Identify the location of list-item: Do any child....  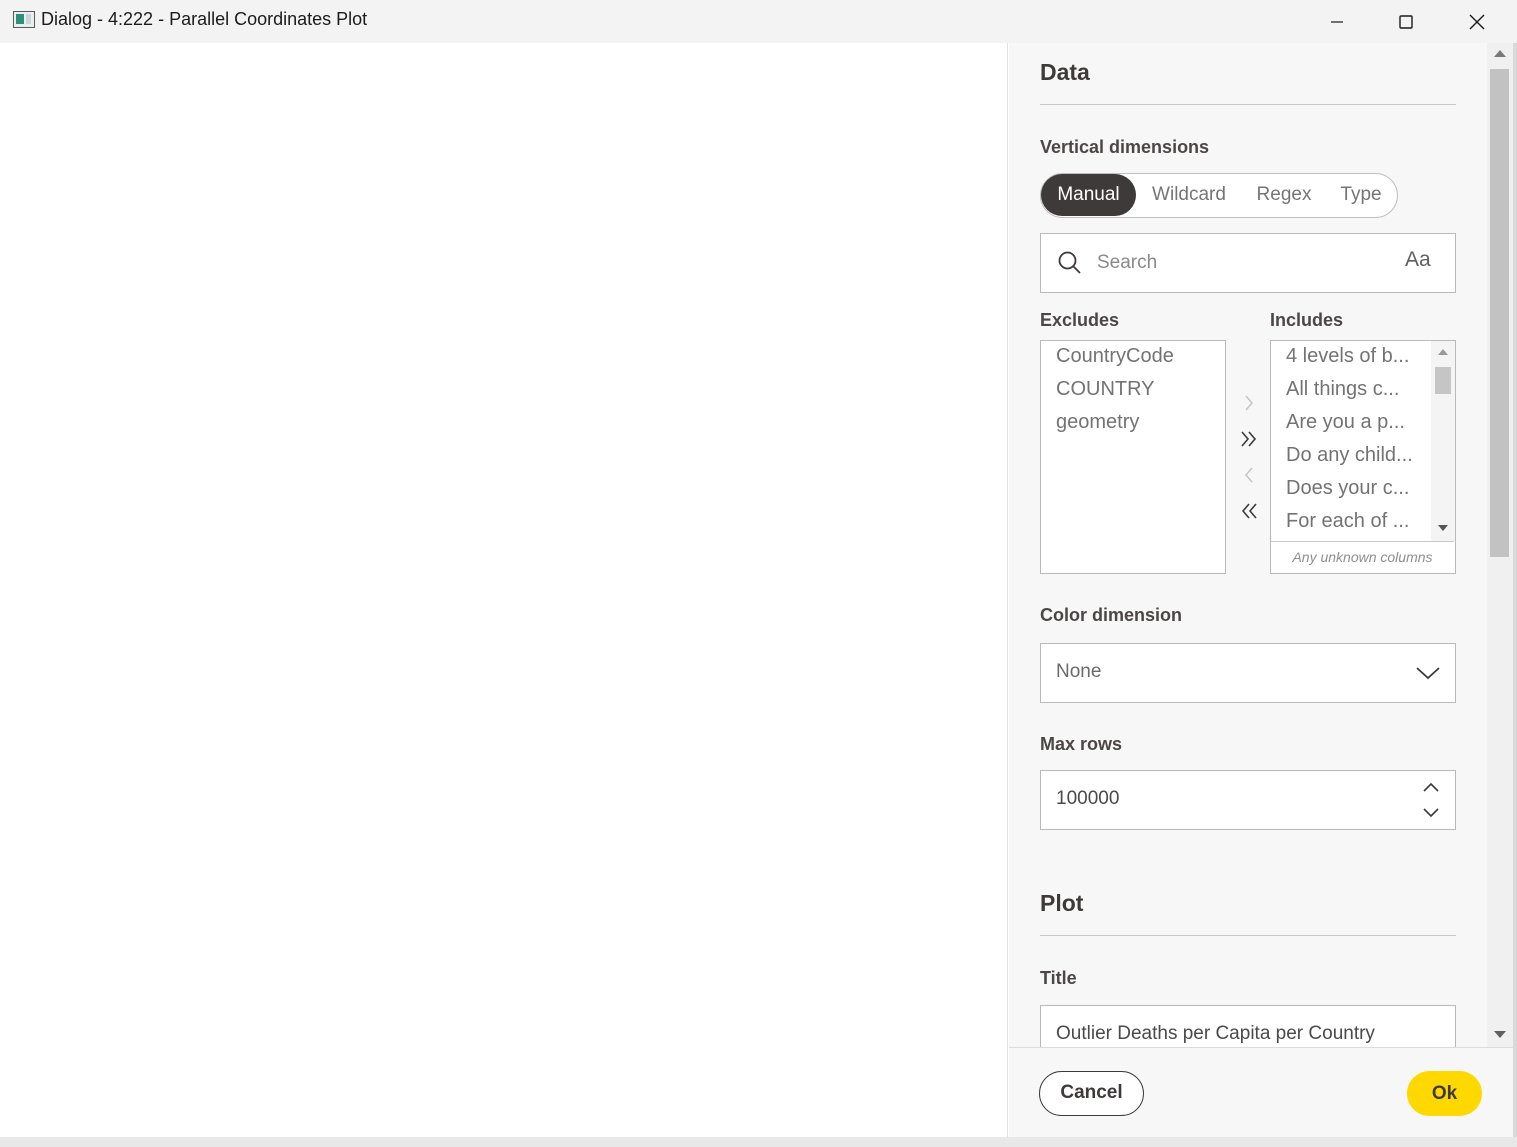
(1349, 455).